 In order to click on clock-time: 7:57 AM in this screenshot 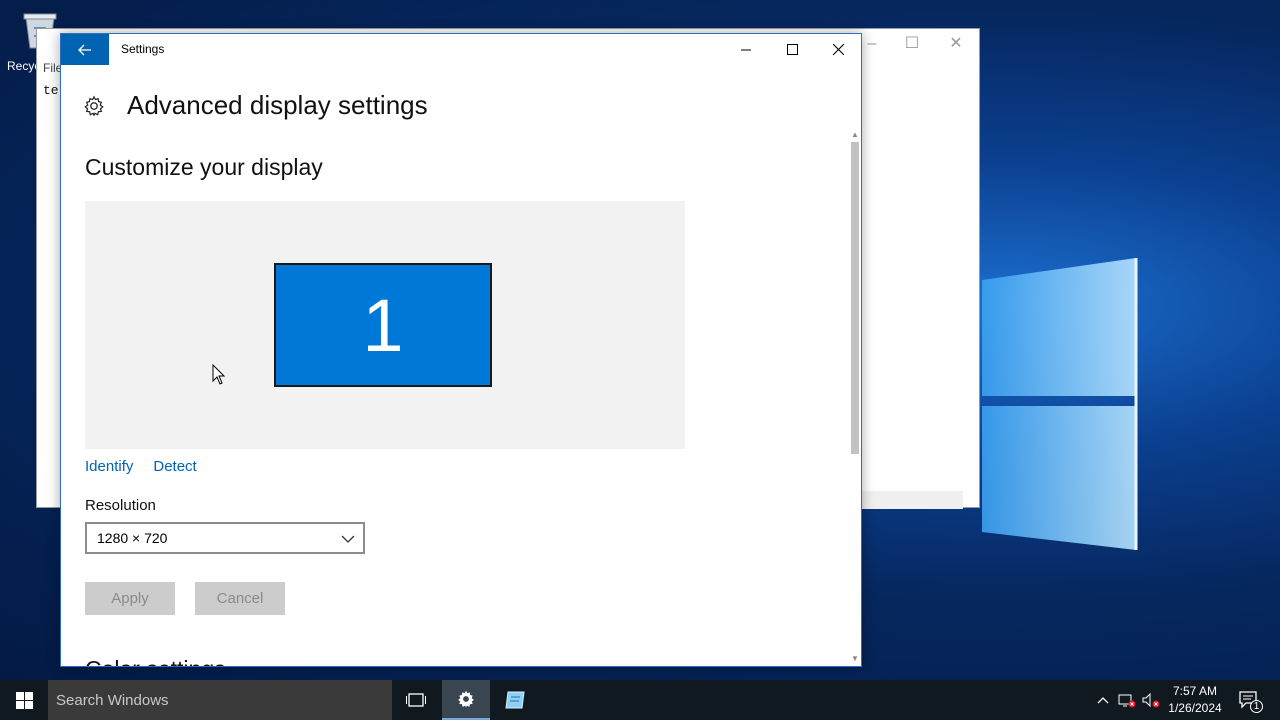, I will do `click(1195, 691)`.